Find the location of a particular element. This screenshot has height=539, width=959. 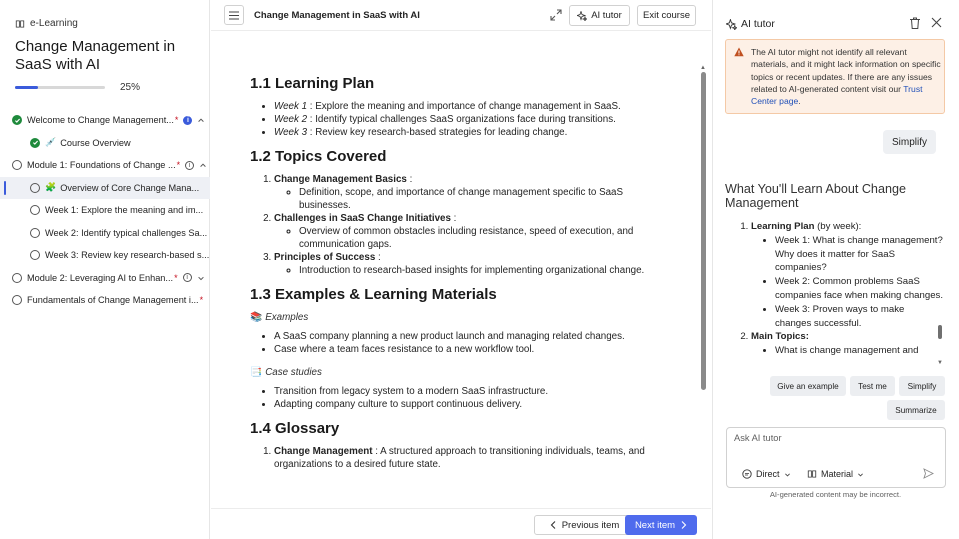

page-title: Change Management in SaaS with AI is located at coordinates (337, 15).